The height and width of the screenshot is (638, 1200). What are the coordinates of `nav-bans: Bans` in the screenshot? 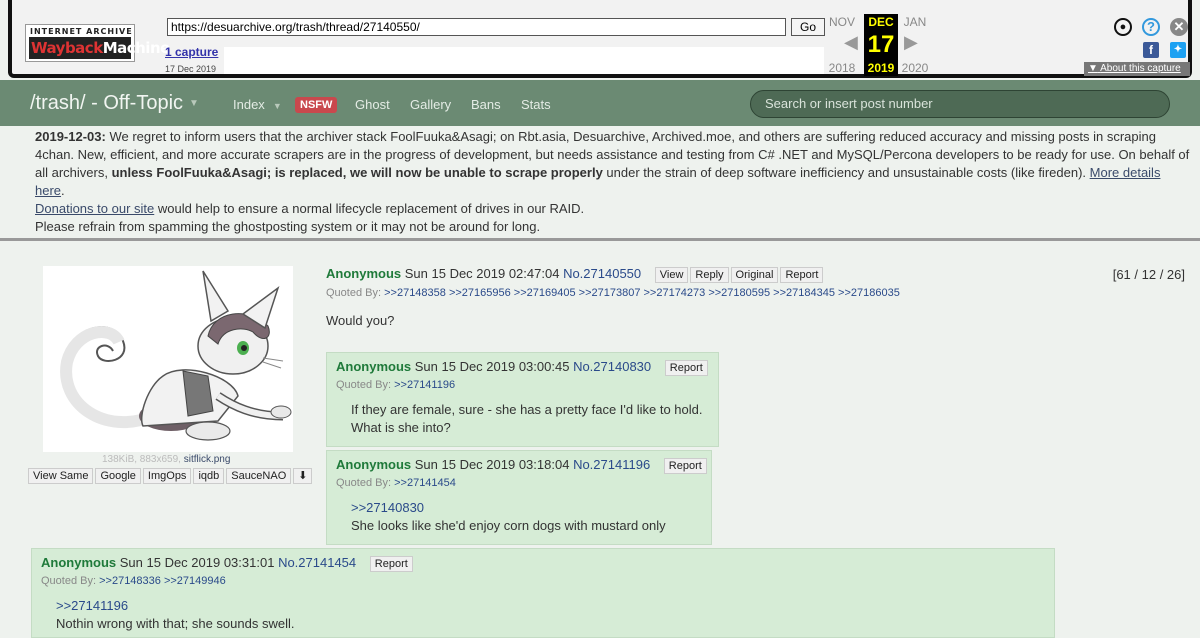 It's located at (486, 104).